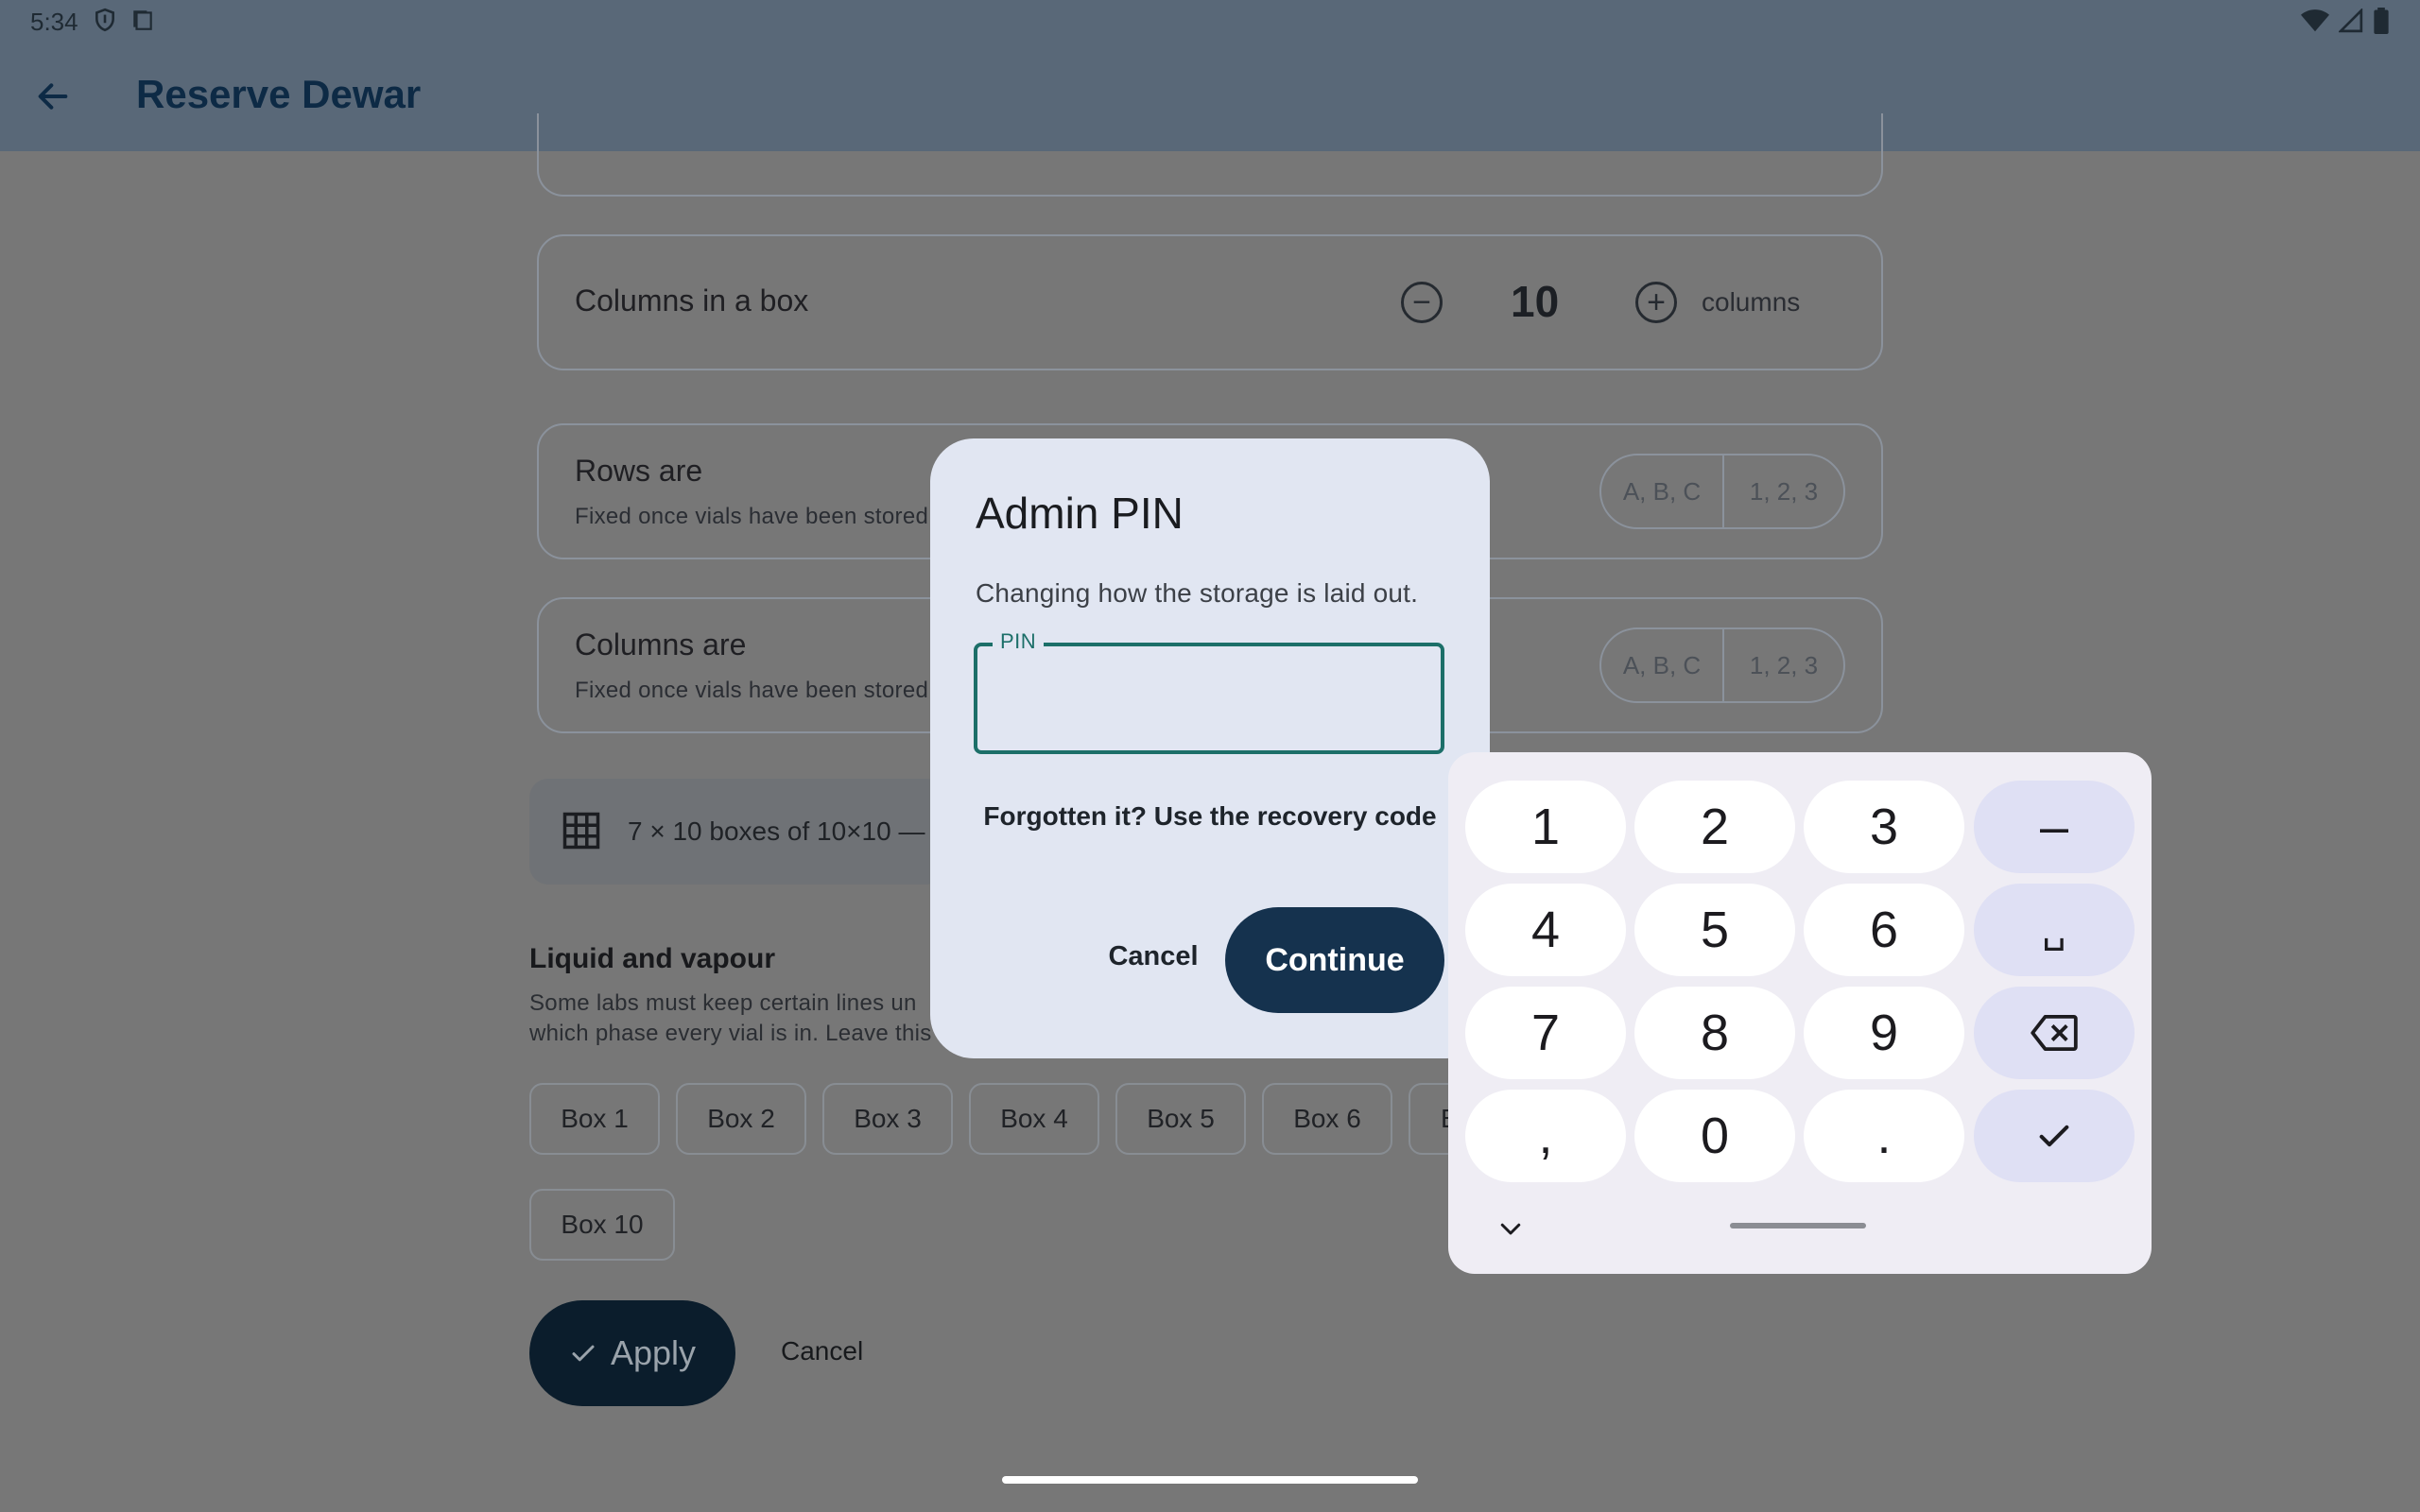  Describe the element at coordinates (1798, 1225) in the screenshot. I see `keyboard-handle` at that location.